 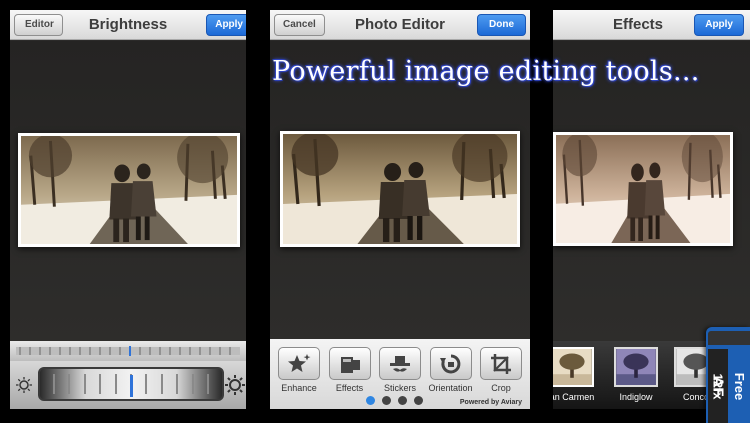 I want to click on page-indicator, so click(x=394, y=400).